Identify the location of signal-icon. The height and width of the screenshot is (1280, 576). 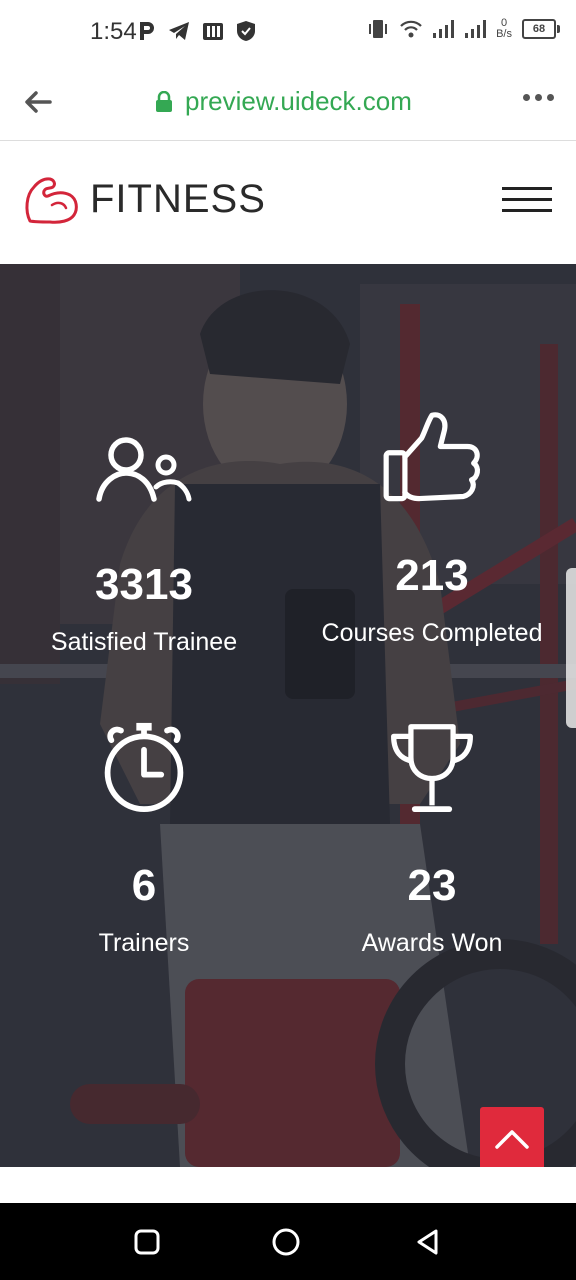
(444, 29).